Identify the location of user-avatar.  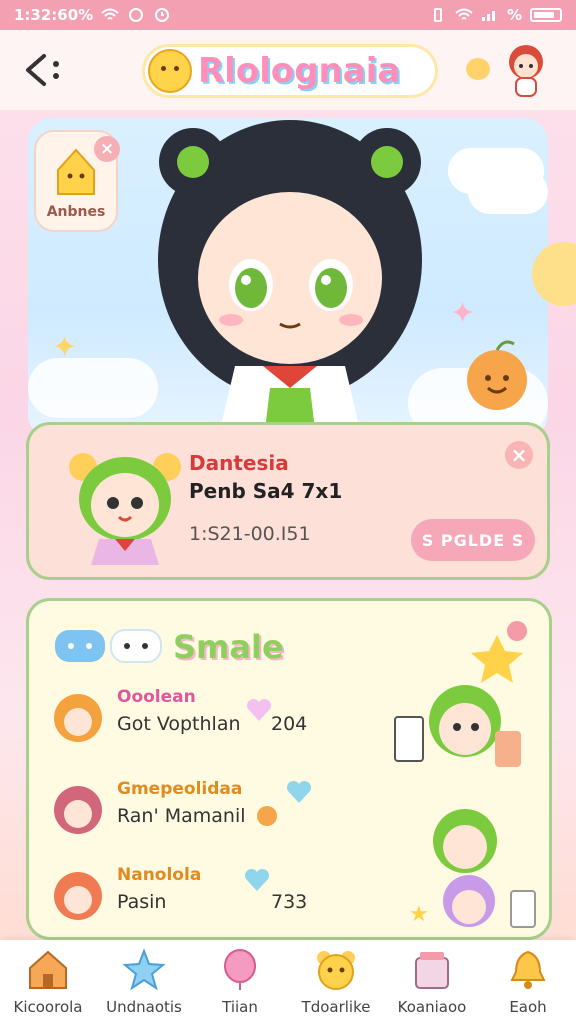
(526, 70).